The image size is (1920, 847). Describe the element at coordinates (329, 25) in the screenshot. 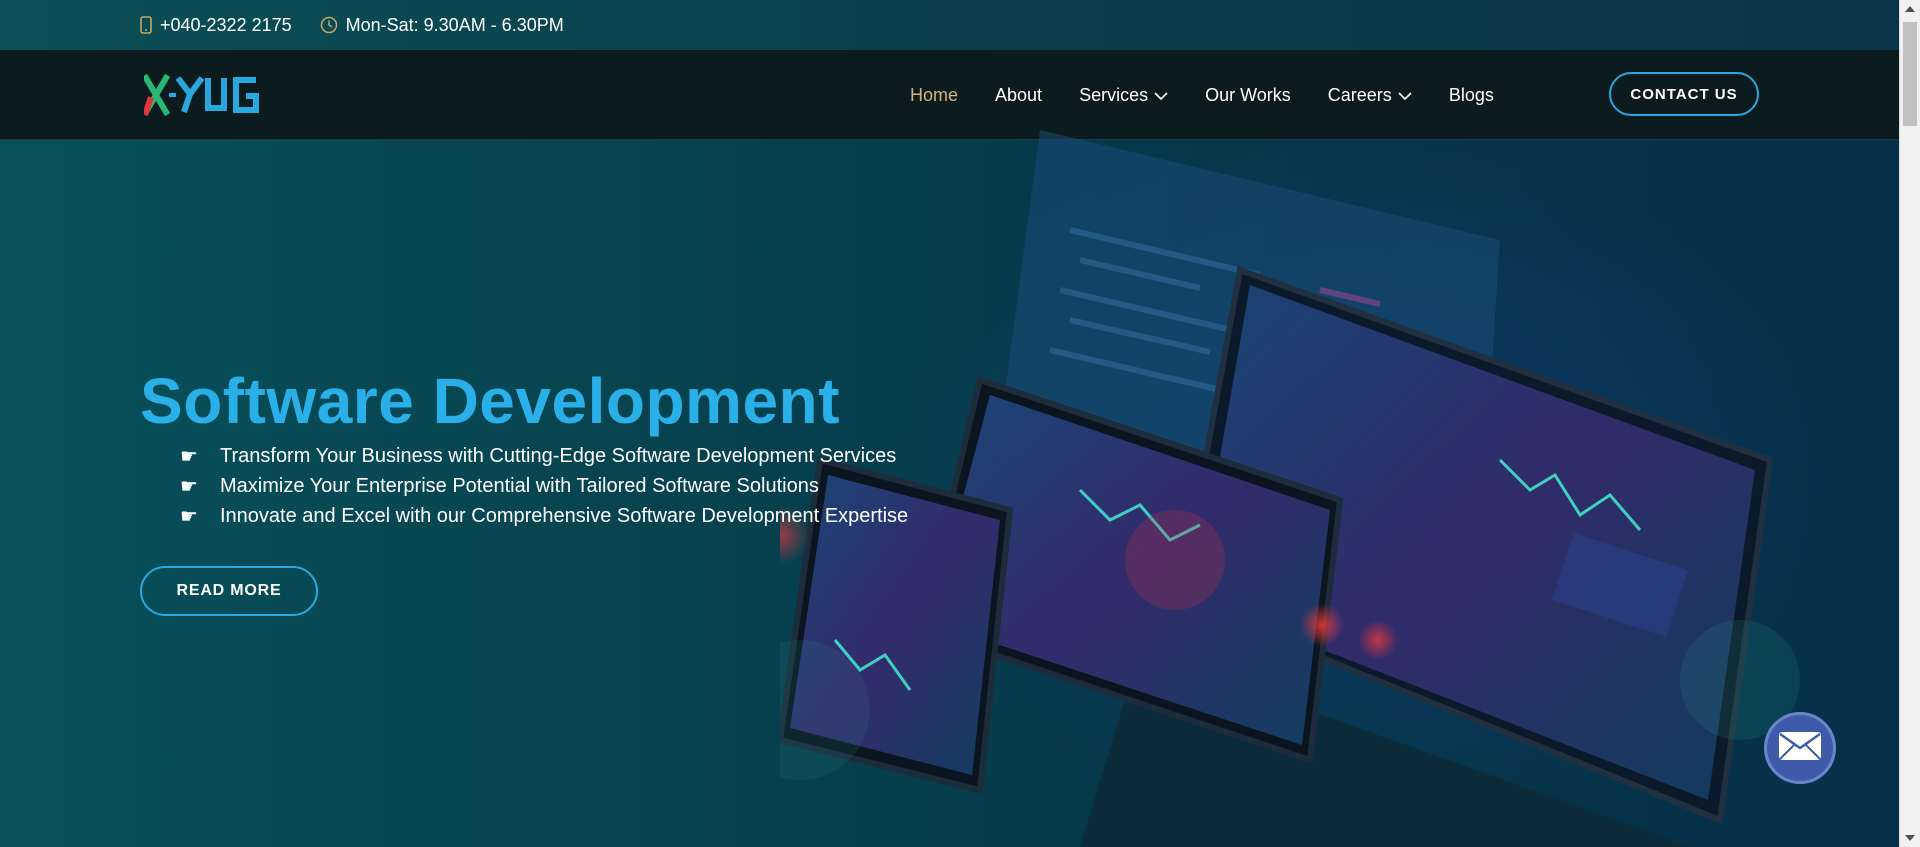

I see `clock-icon` at that location.